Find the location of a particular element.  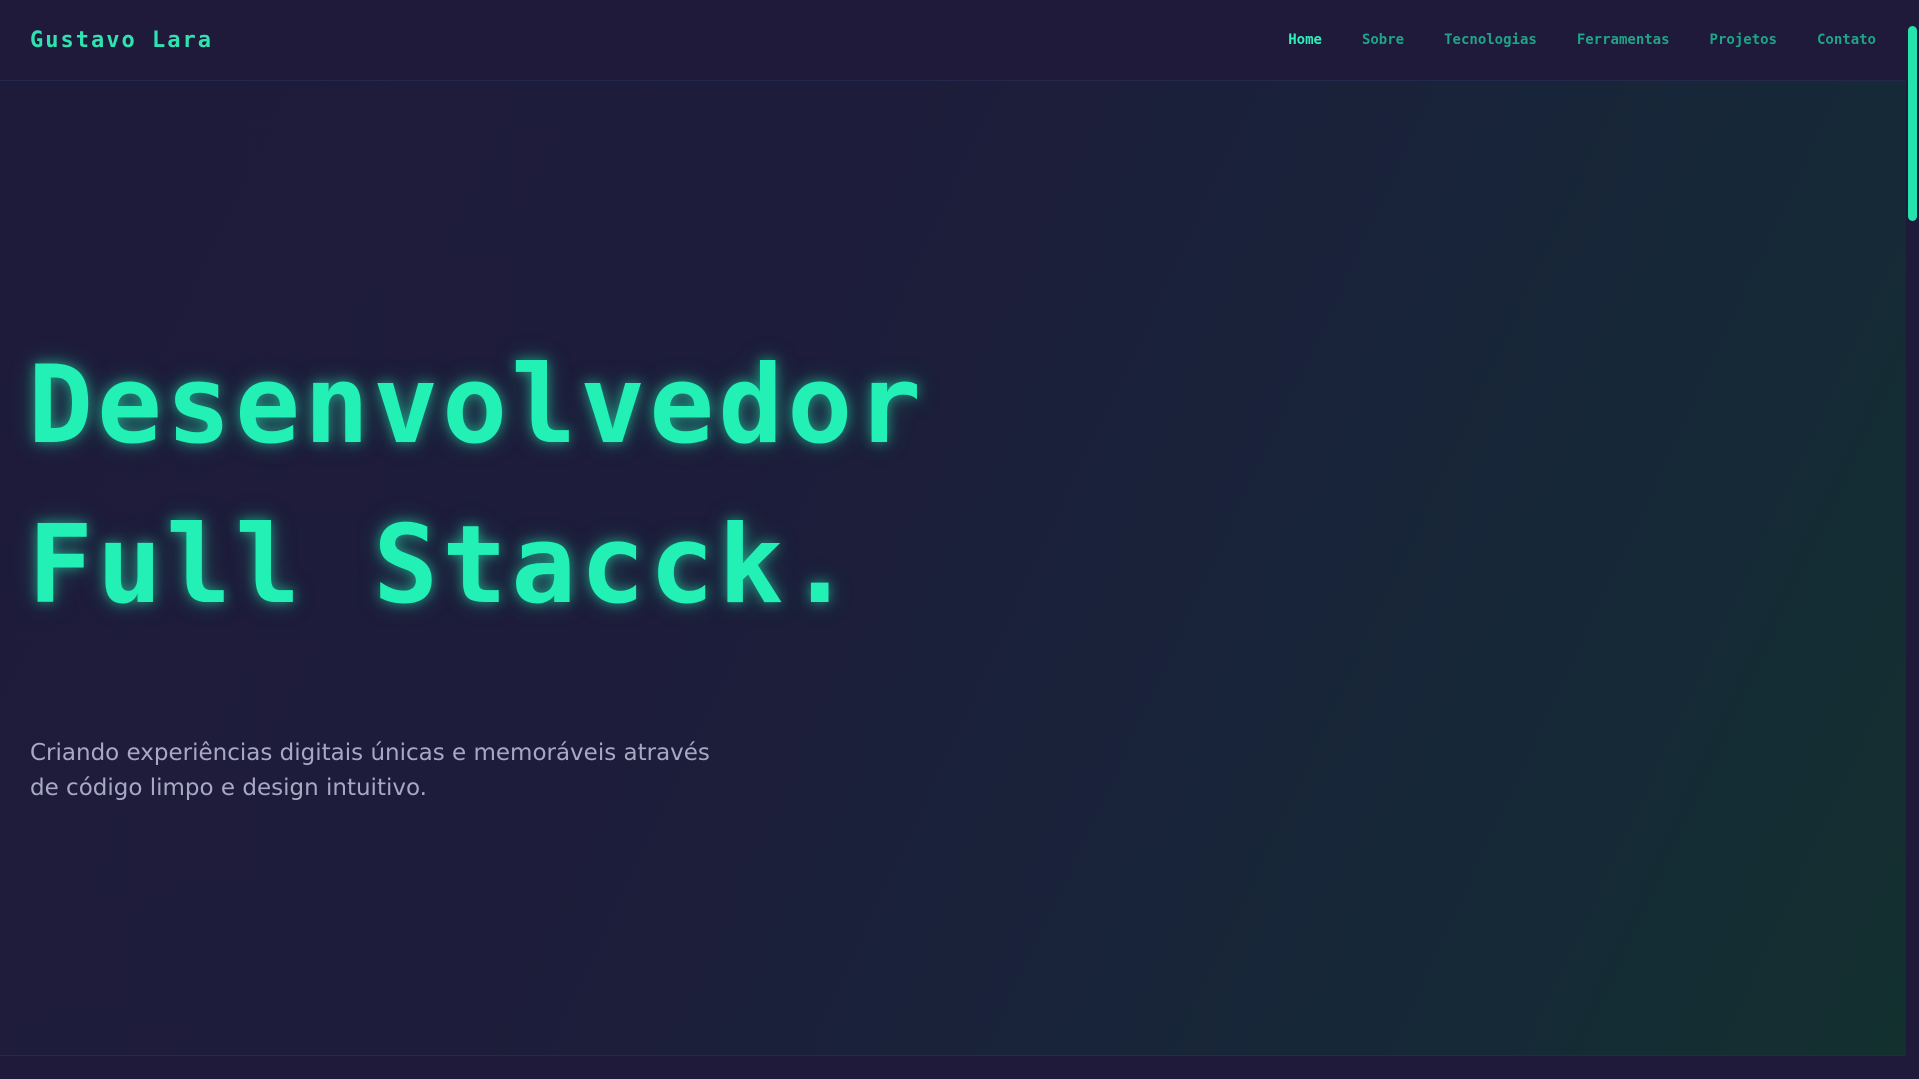

nav-item-tecnologias: Tecnologias is located at coordinates (1490, 40).